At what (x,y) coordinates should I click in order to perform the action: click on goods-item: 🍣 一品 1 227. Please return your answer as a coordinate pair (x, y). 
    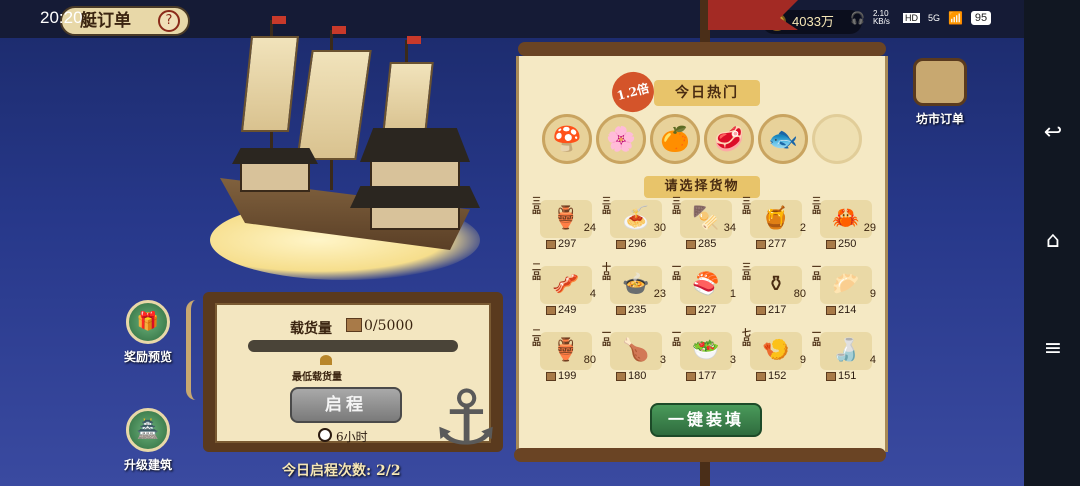
    Looking at the image, I should click on (706, 292).